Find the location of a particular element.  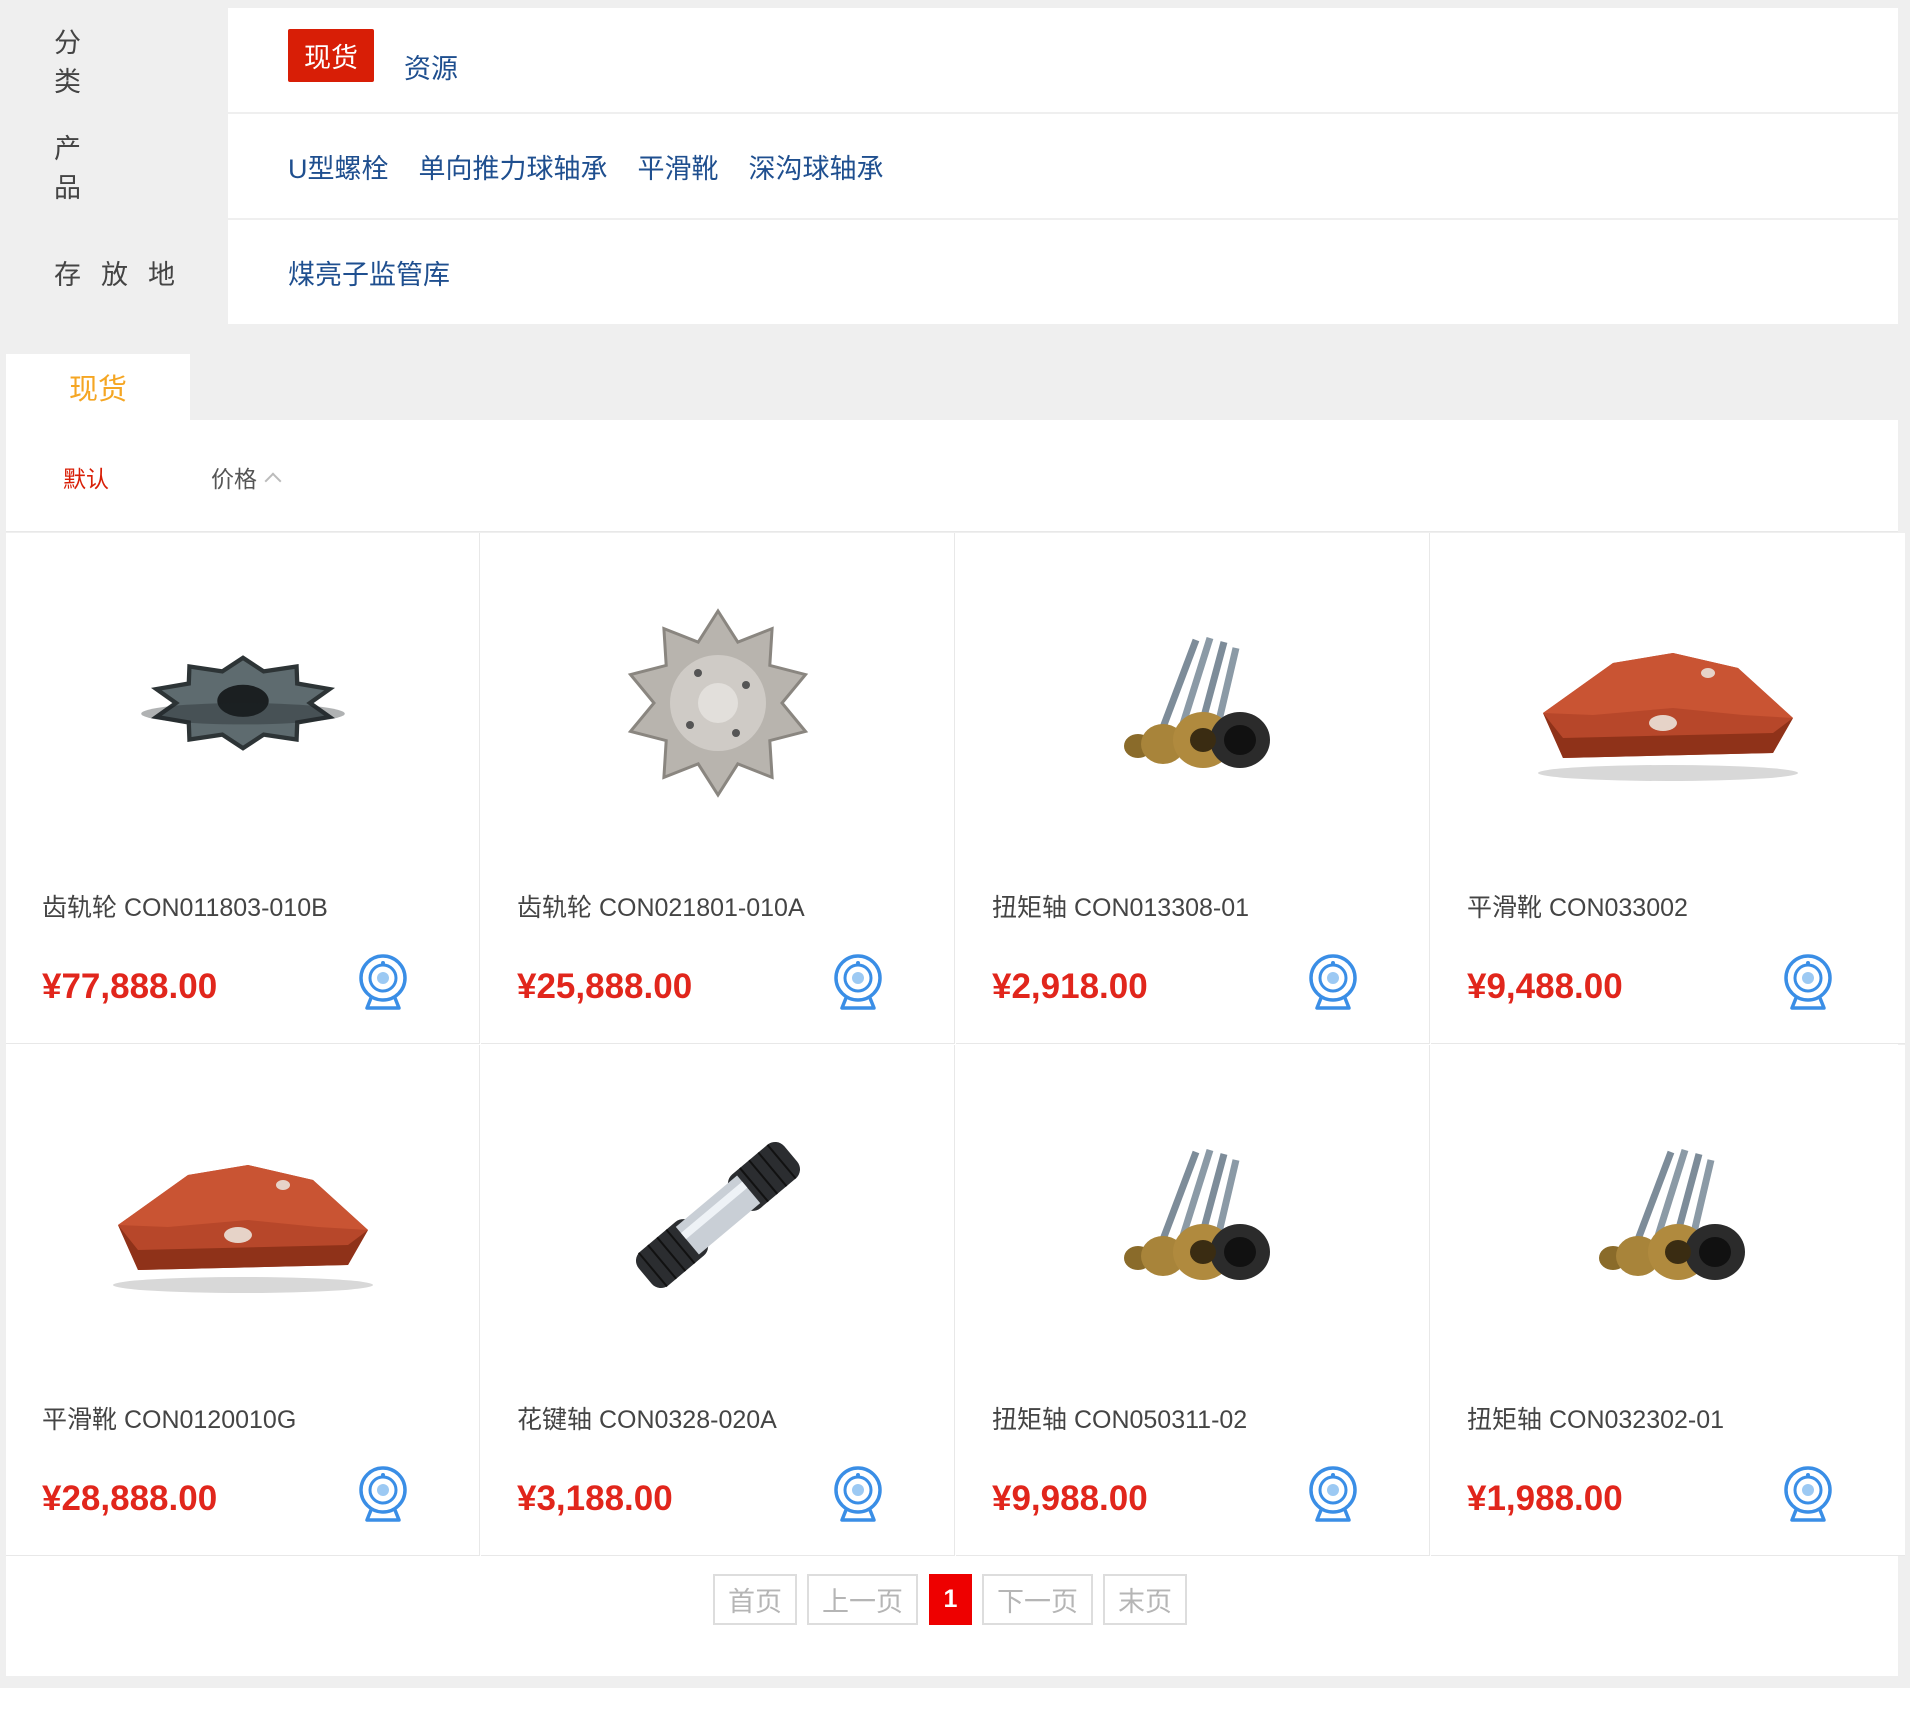

filter-label-text: 分类 is located at coordinates (97, 62).